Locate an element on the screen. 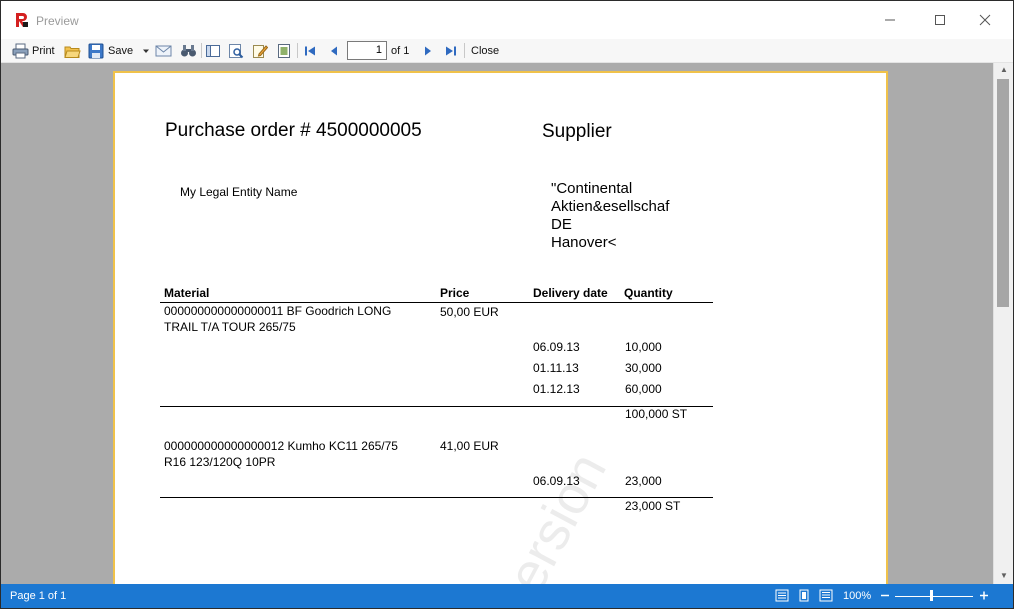 The image size is (1014, 609). toolbar: Print Save 1 of 1 Close is located at coordinates (507, 51).